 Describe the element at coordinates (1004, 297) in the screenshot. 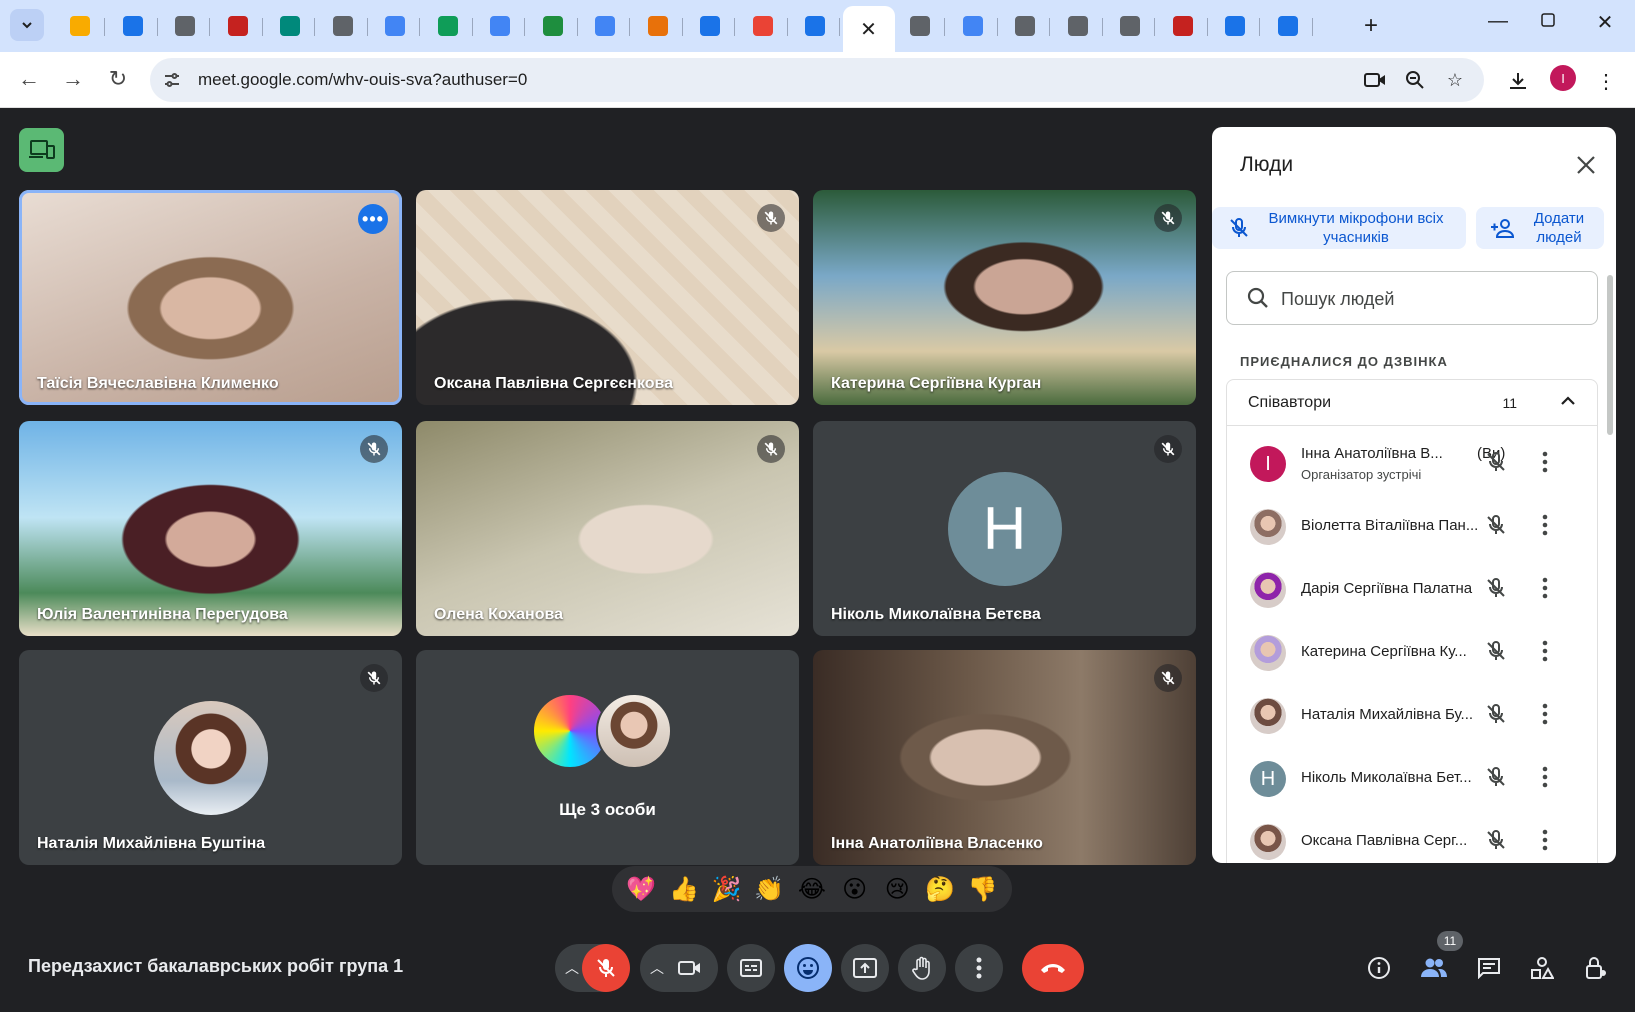

I see `participant-tile: Катерина Сергіївна Курган` at that location.